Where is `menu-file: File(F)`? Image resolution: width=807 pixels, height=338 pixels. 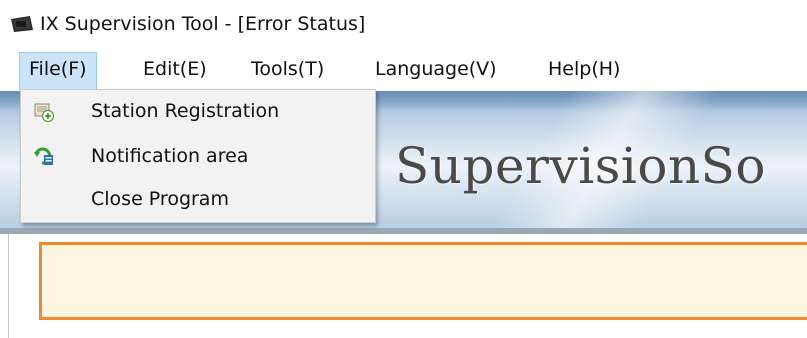
menu-file: File(F) is located at coordinates (58, 71).